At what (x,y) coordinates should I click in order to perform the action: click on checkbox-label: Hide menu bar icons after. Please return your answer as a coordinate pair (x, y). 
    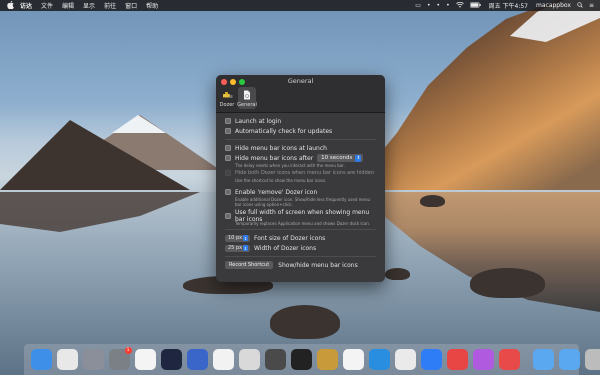
    Looking at the image, I should click on (274, 158).